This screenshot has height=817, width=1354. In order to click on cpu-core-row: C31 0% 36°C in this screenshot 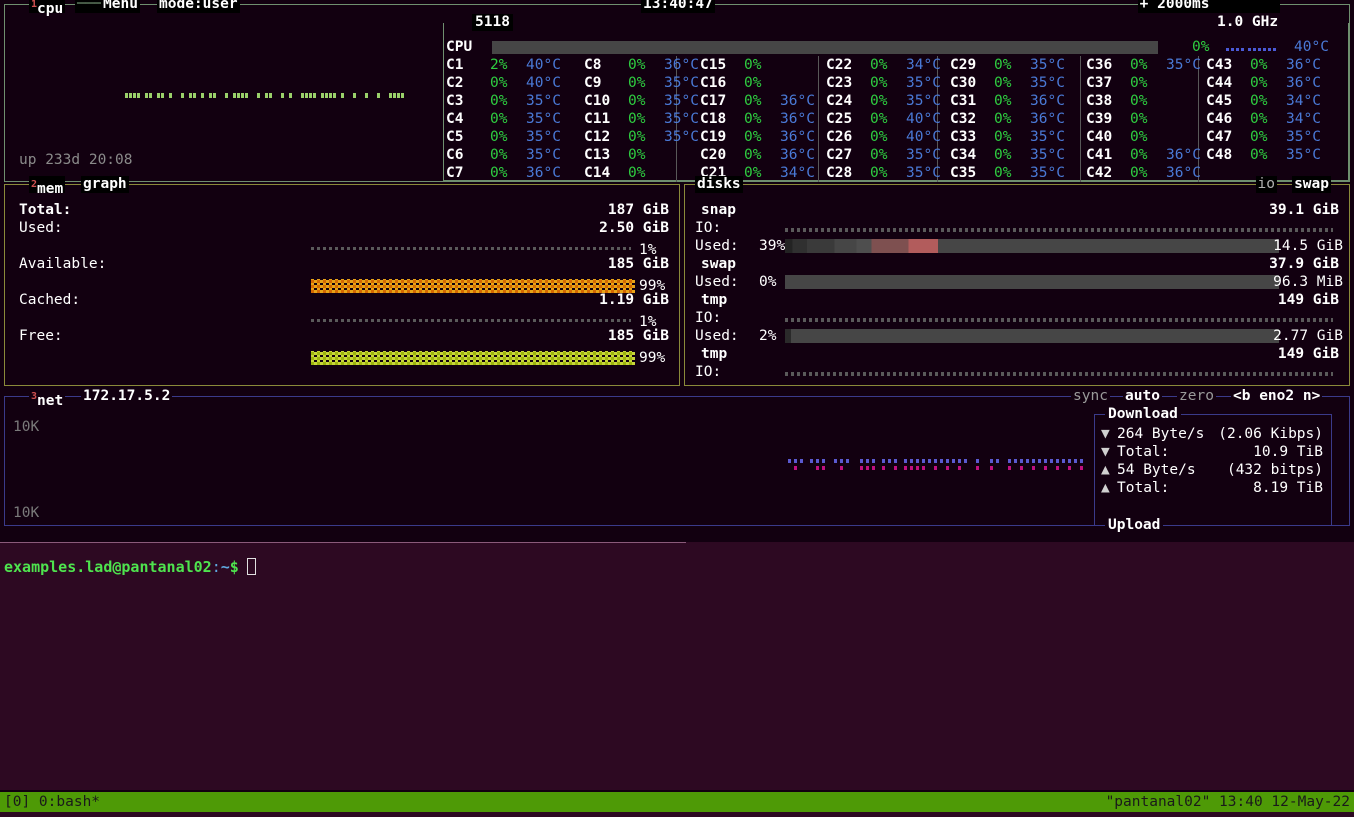, I will do `click(1010, 101)`.